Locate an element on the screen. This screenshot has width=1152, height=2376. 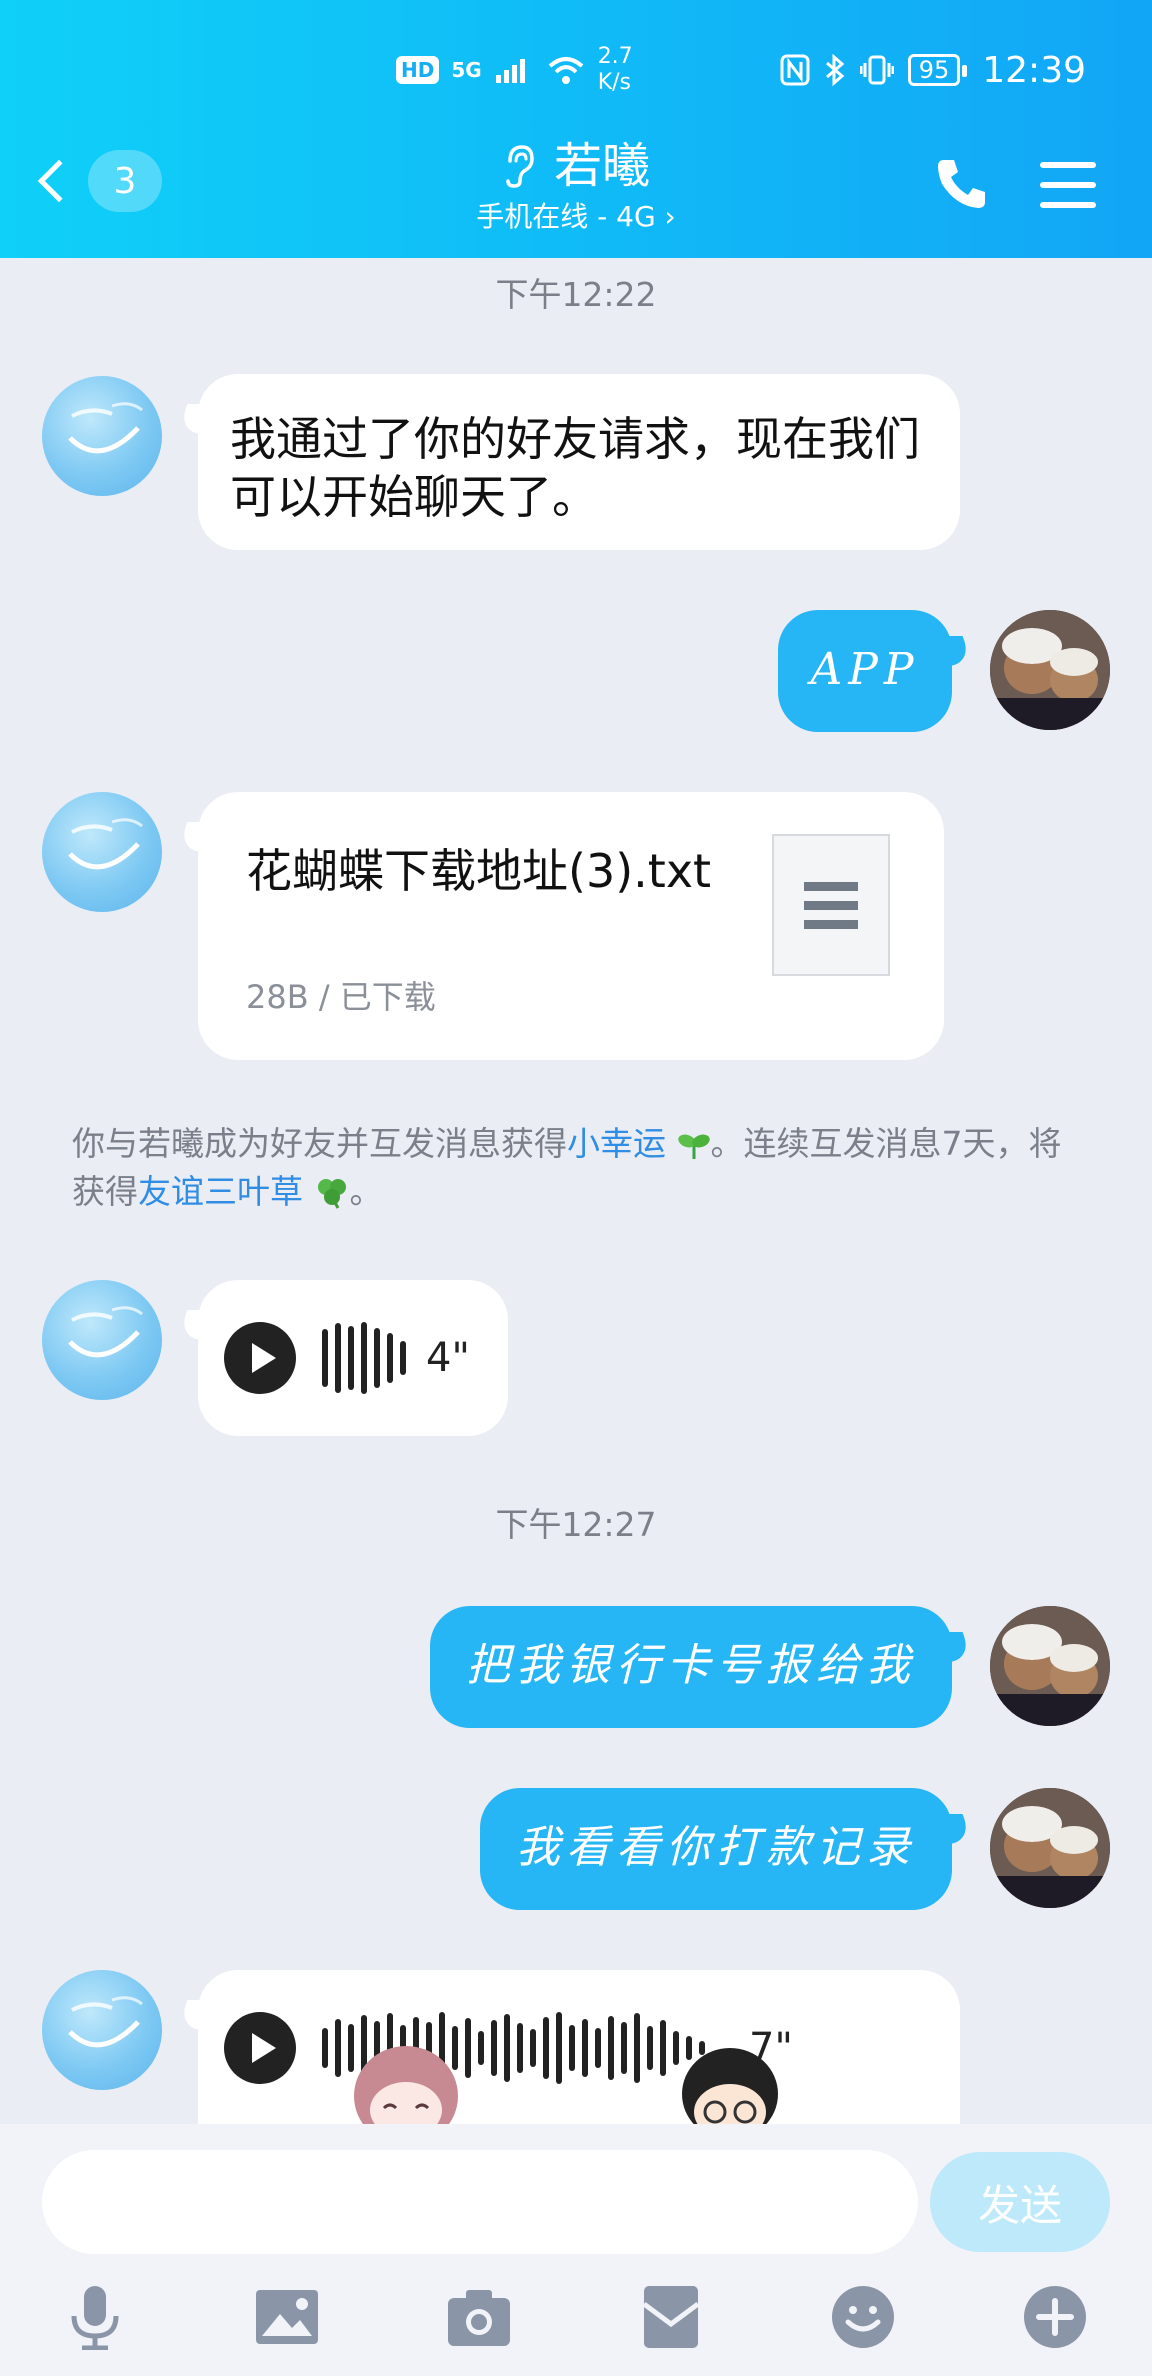
message-text: 我通过了你的好友请求，现在我们可以开始聊天了。 is located at coordinates (575, 468).